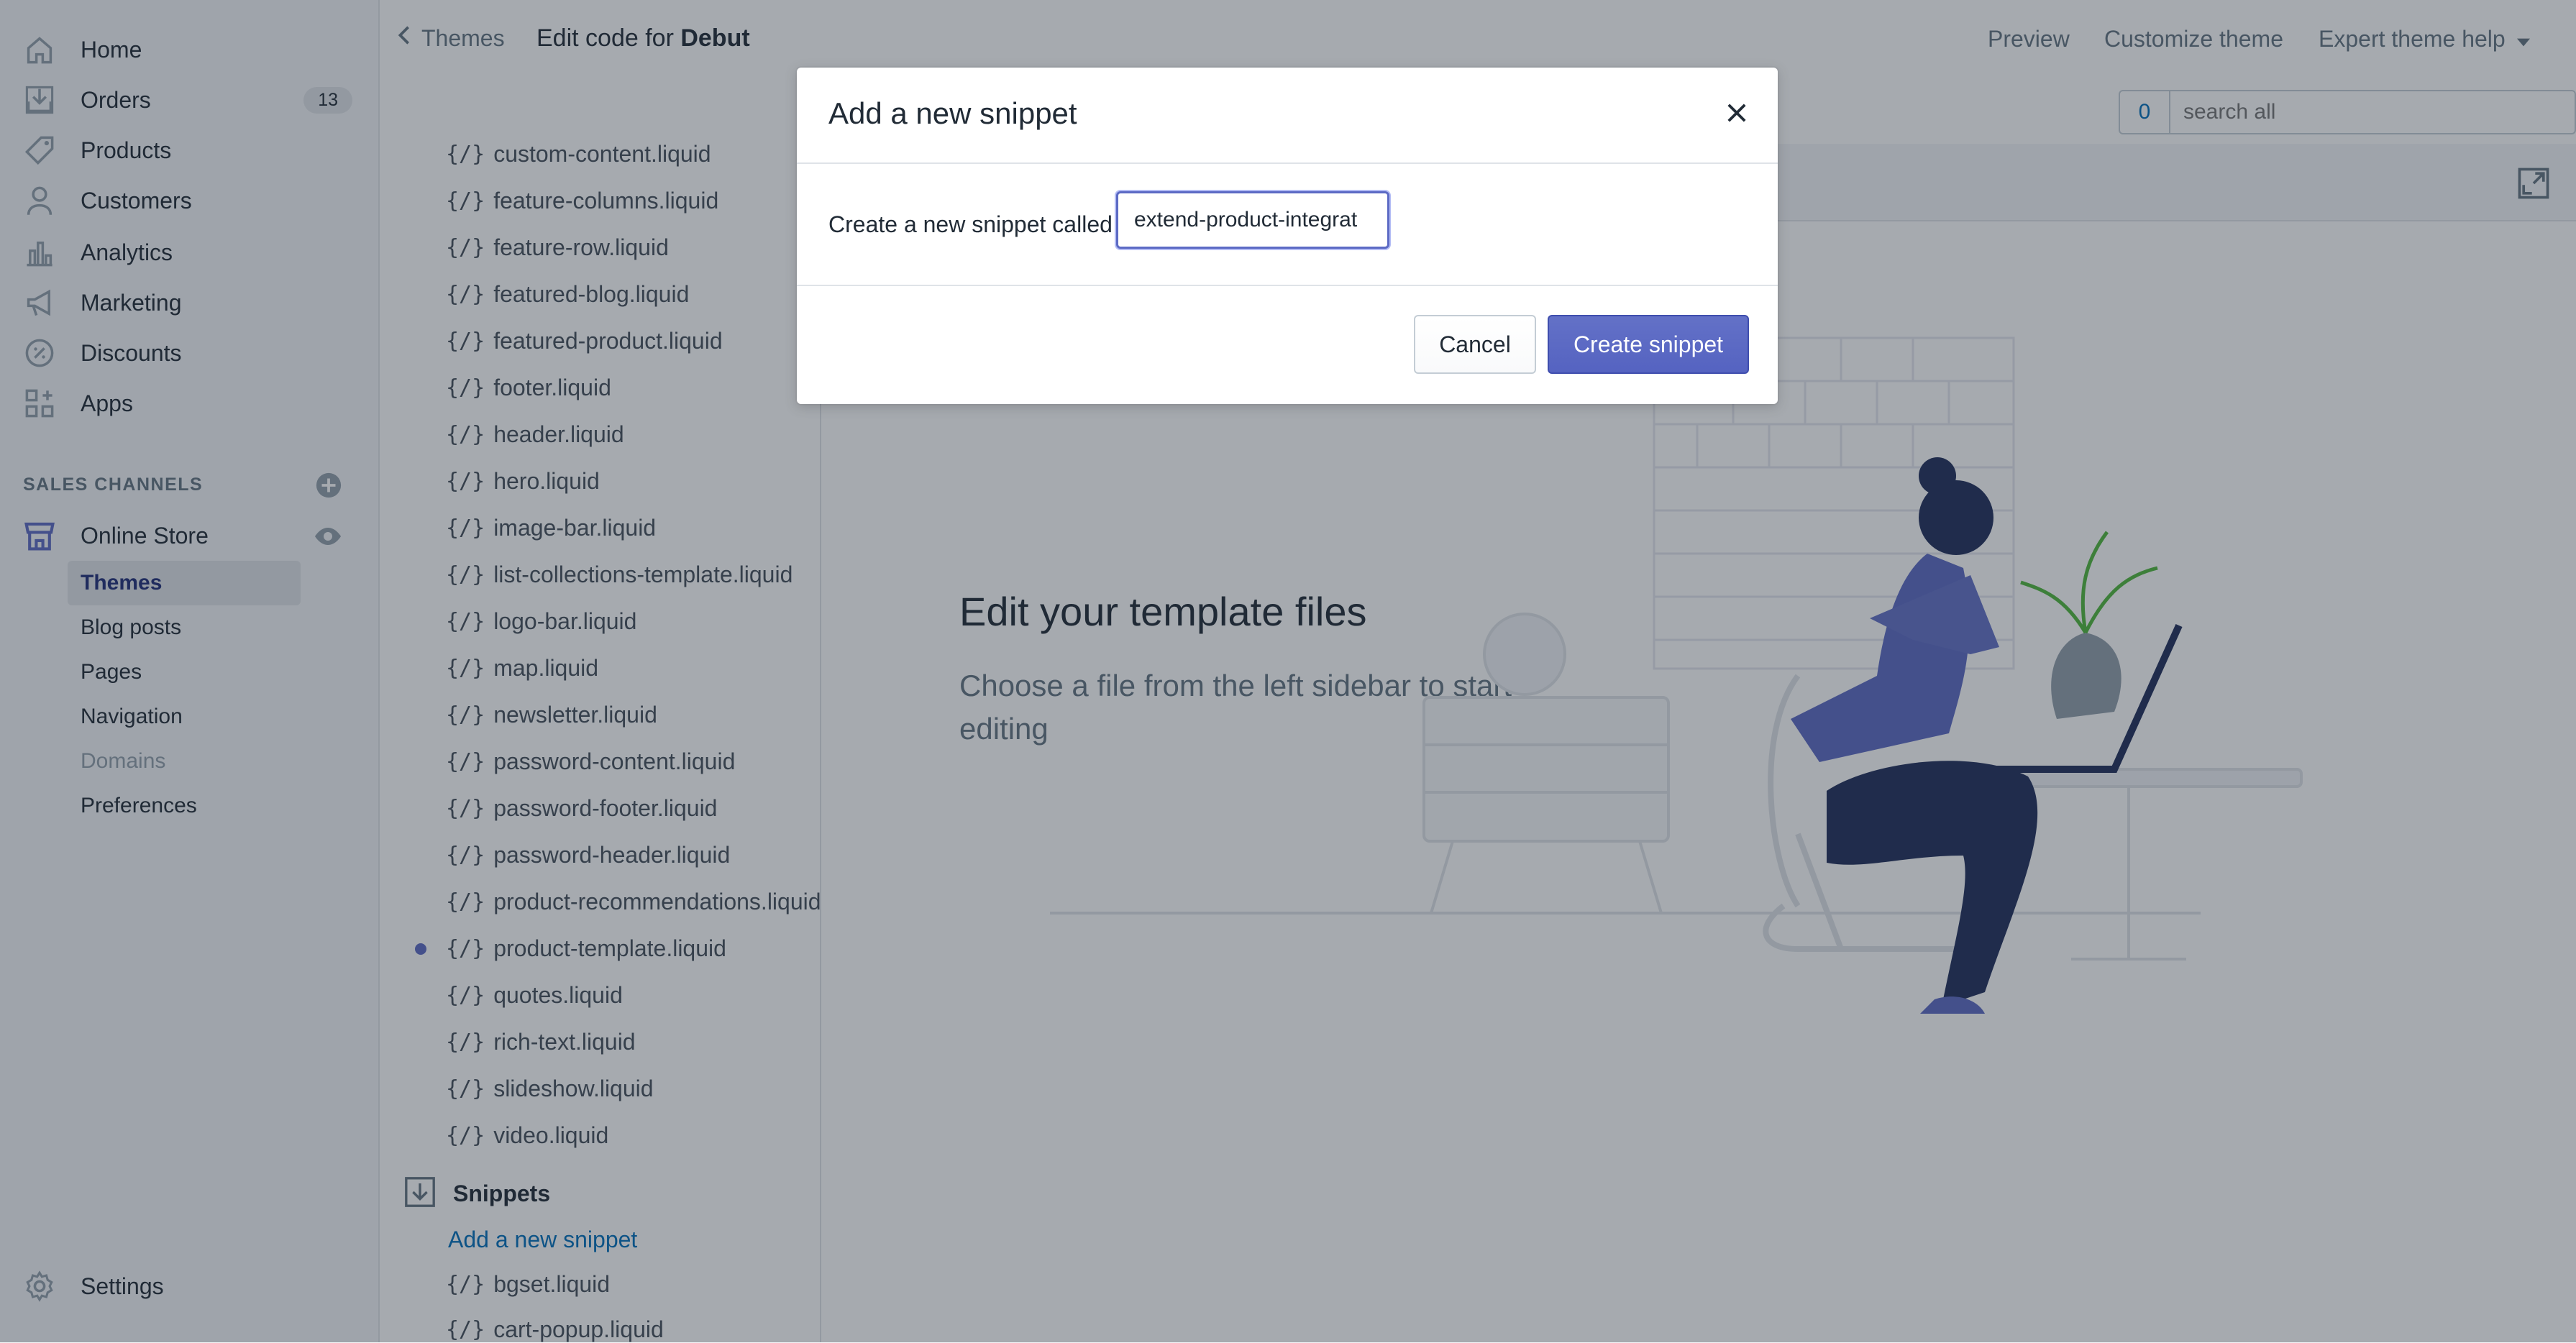 The height and width of the screenshot is (1343, 2576). Describe the element at coordinates (971, 224) in the screenshot. I see `snippet-name-label: Create a new snippet called` at that location.